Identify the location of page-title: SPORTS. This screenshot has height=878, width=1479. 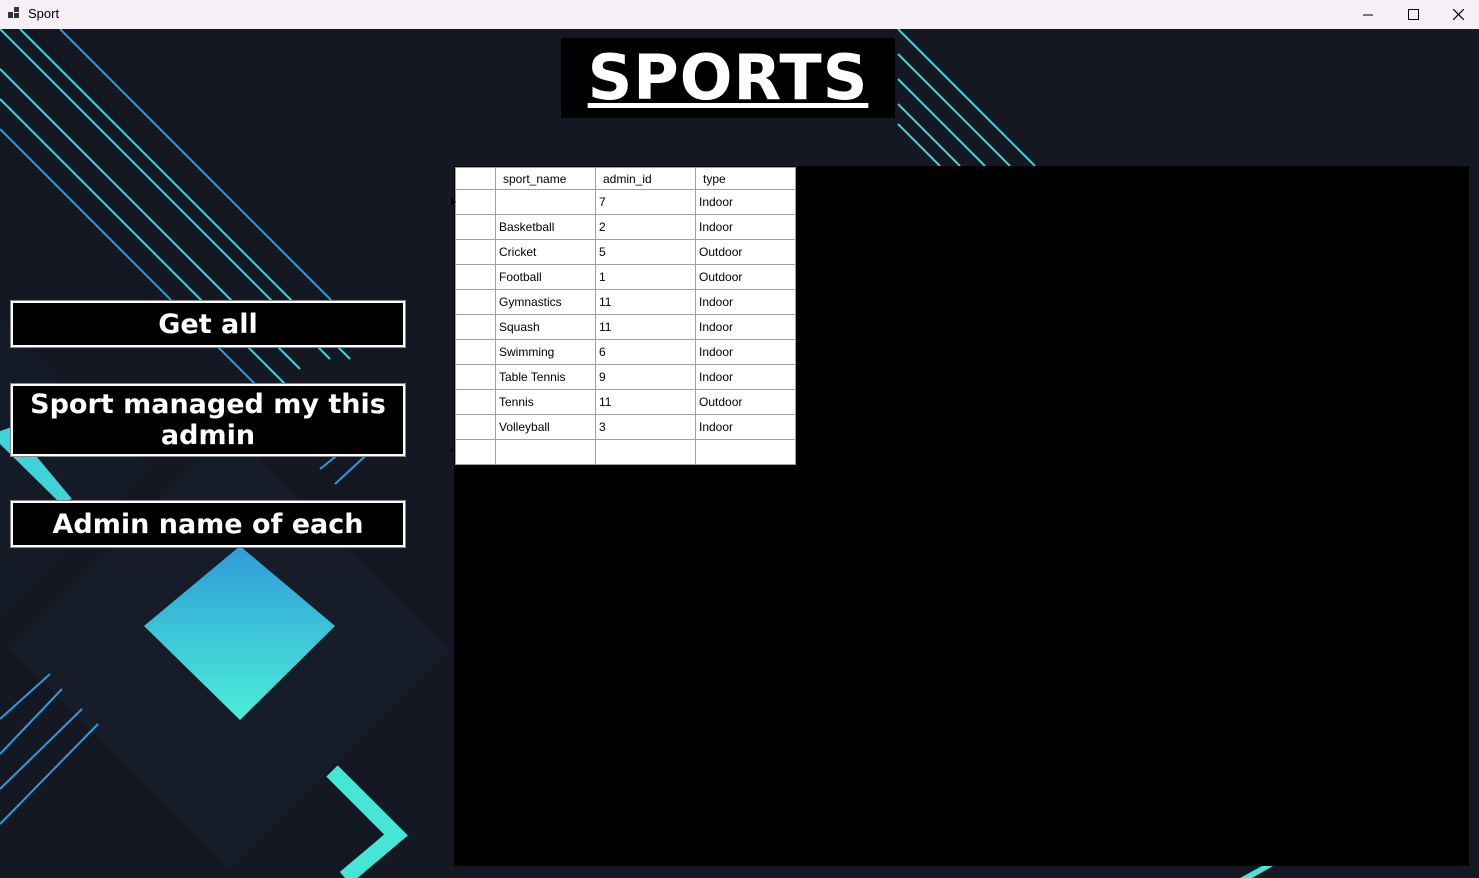
(728, 77).